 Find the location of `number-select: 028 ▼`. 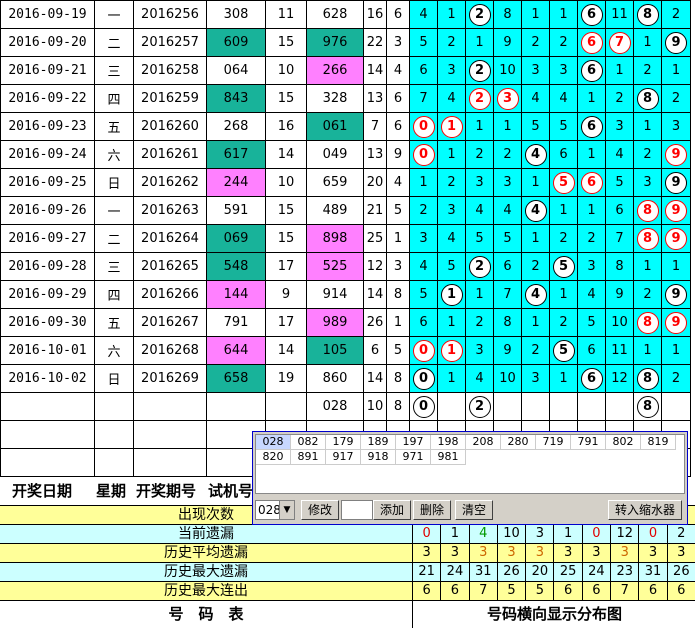

number-select: 028 ▼ is located at coordinates (275, 510).